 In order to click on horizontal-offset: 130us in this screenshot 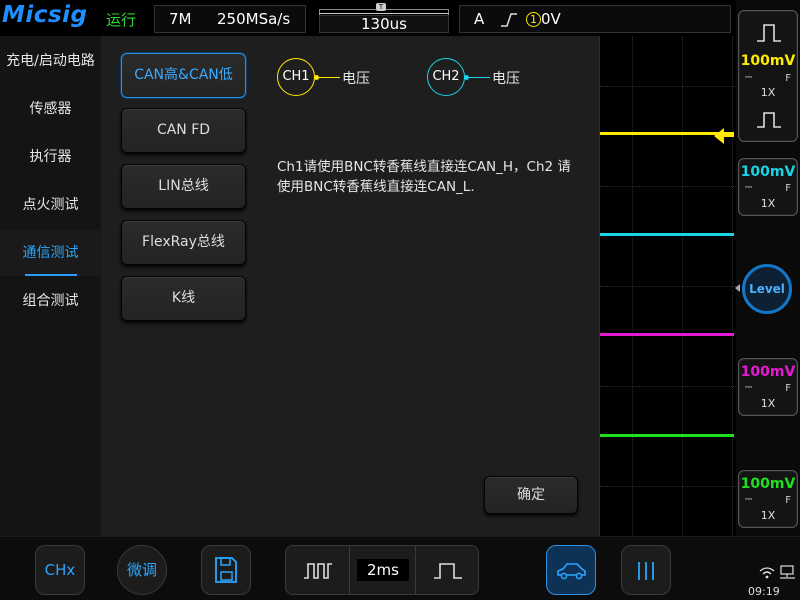, I will do `click(384, 24)`.